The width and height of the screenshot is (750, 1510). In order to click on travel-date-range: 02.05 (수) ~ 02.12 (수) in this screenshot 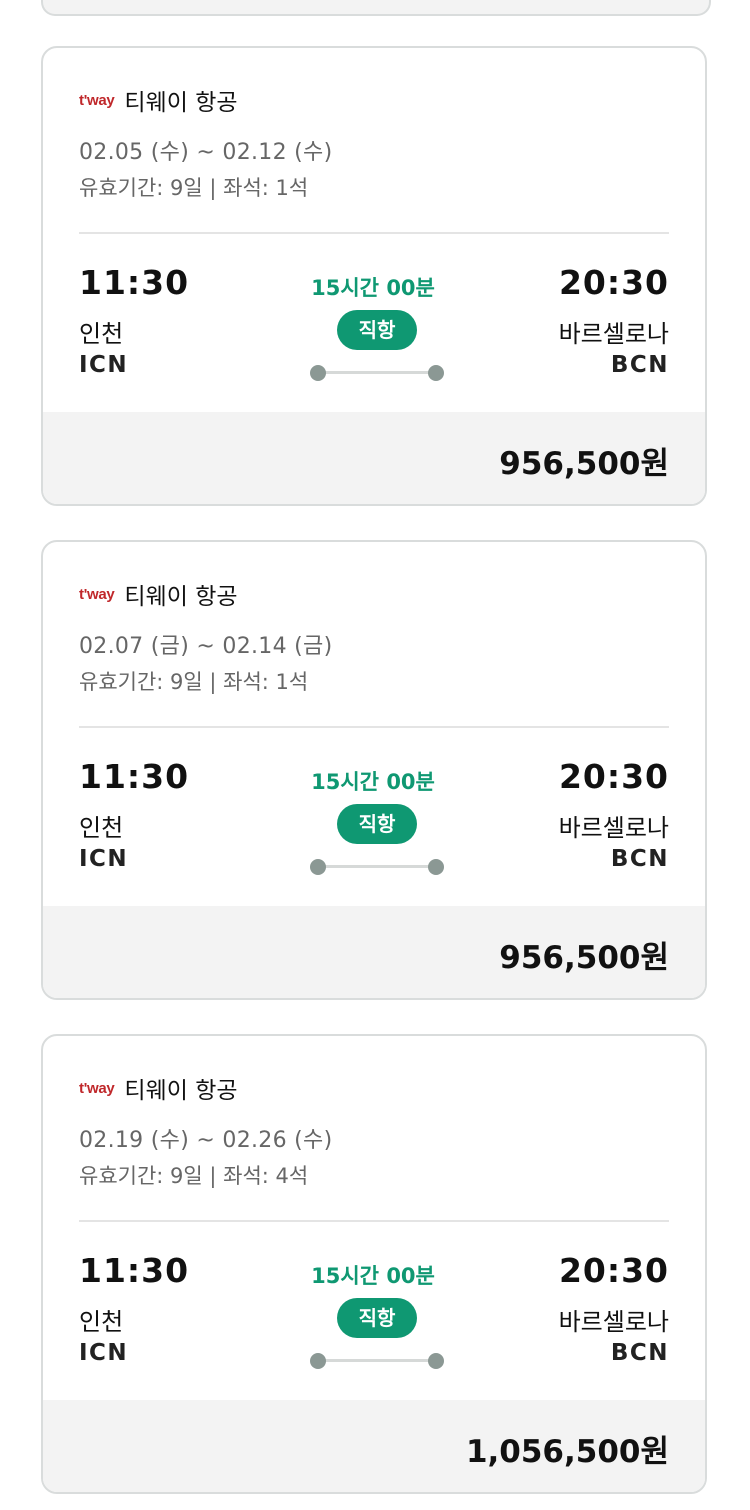, I will do `click(206, 152)`.